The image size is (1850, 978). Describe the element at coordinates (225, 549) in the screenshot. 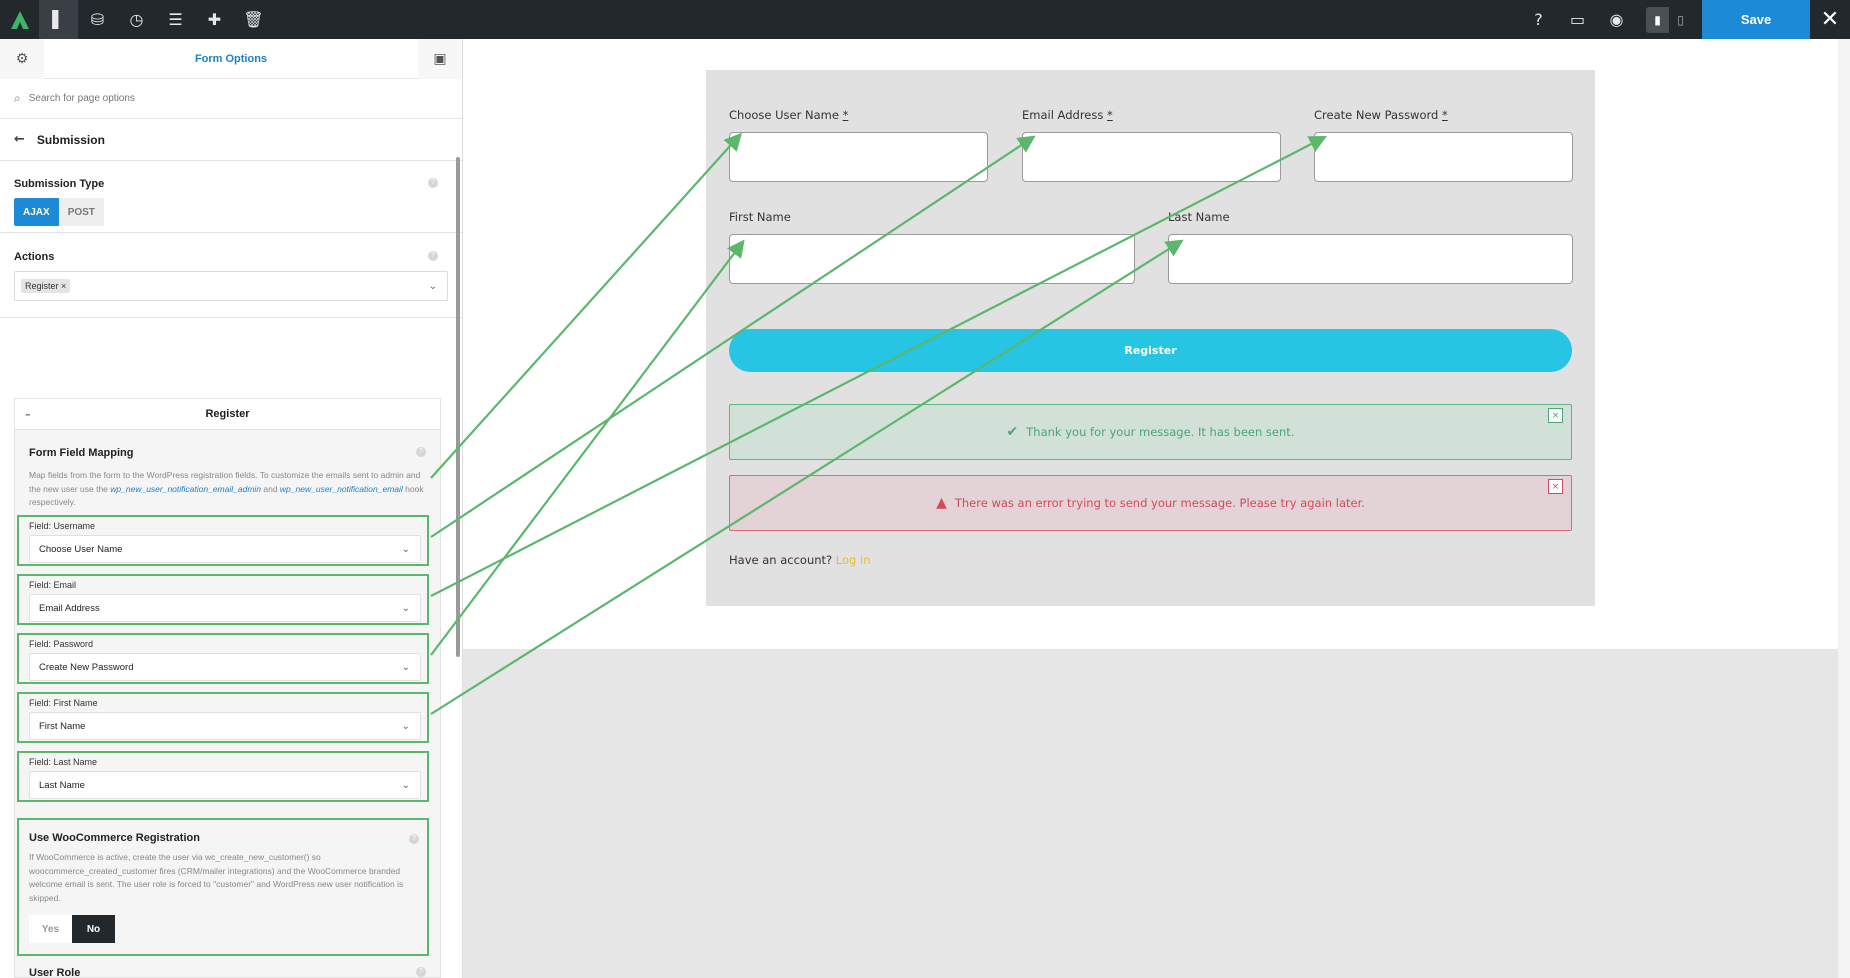

I see `username-select: Choose User Name ⌄` at that location.